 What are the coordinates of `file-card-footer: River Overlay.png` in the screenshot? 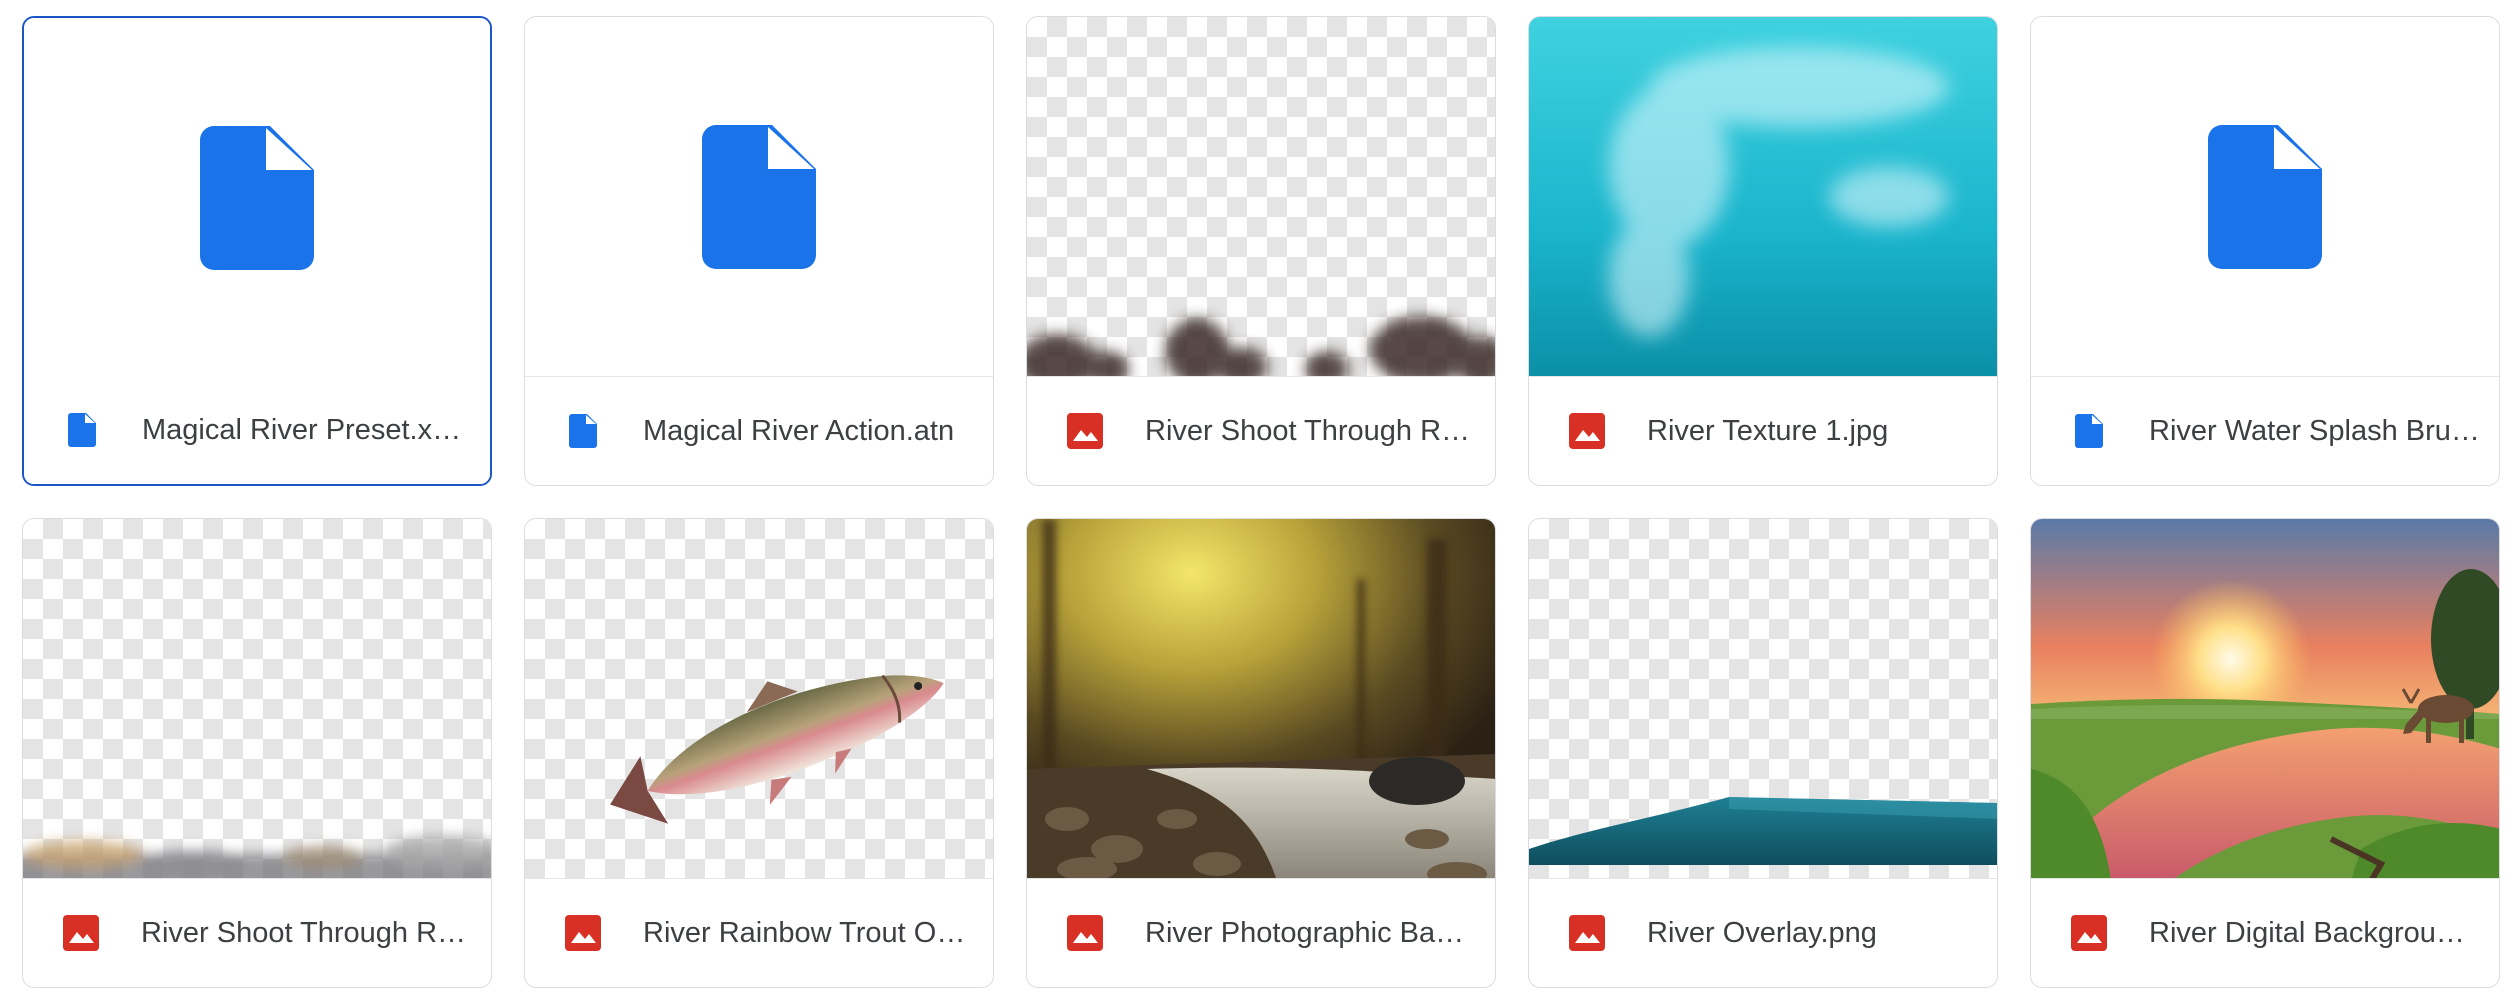 It's located at (1763, 932).